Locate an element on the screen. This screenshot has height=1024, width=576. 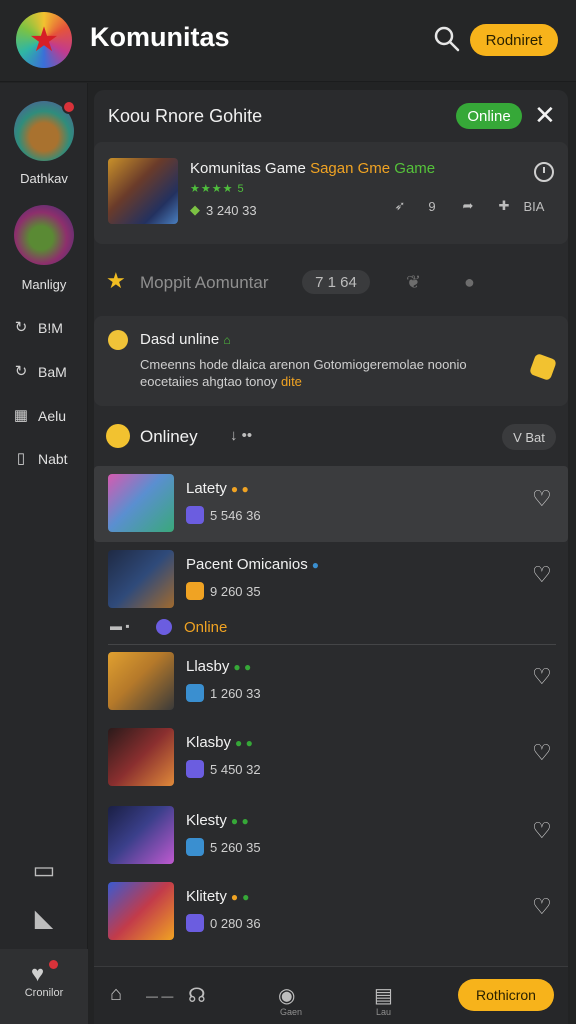
star-logo-icon: ★ is located at coordinates (44, 40).